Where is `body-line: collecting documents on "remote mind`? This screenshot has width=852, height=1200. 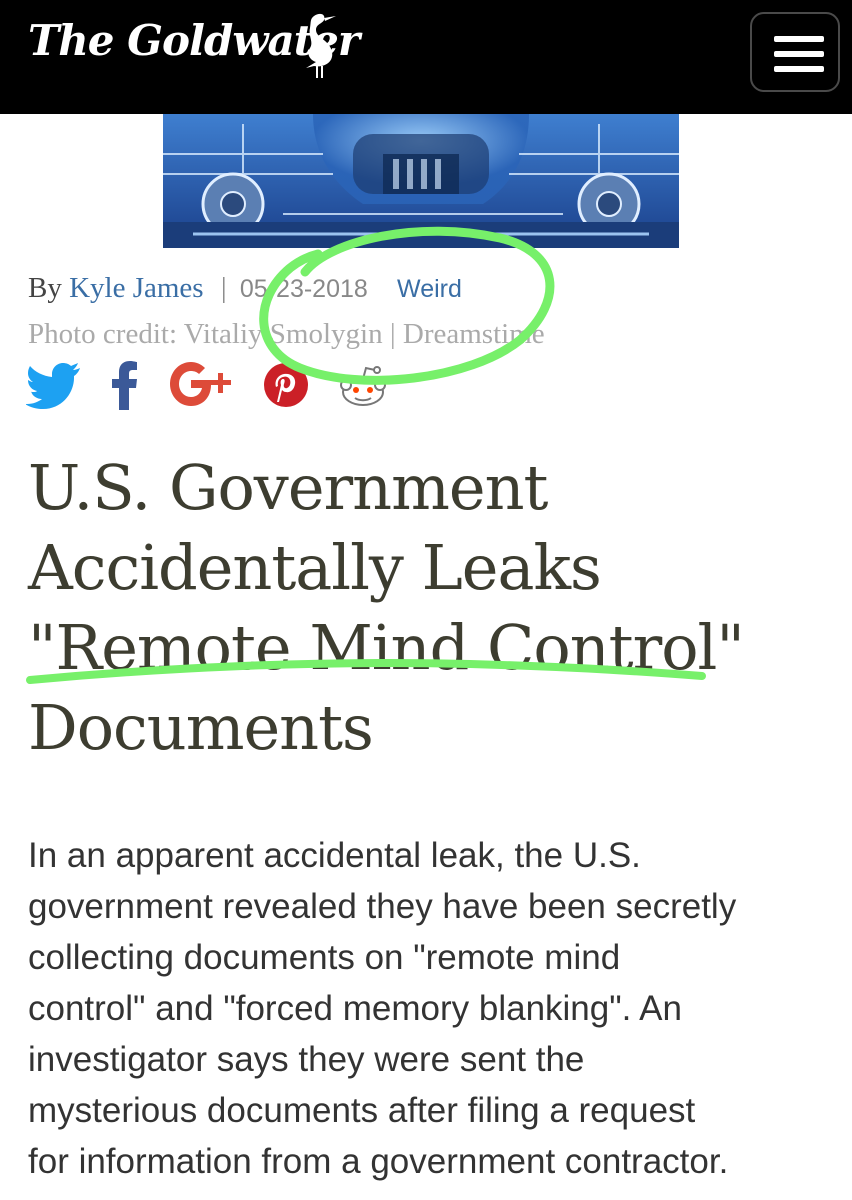 body-line: collecting documents on "remote mind is located at coordinates (324, 957).